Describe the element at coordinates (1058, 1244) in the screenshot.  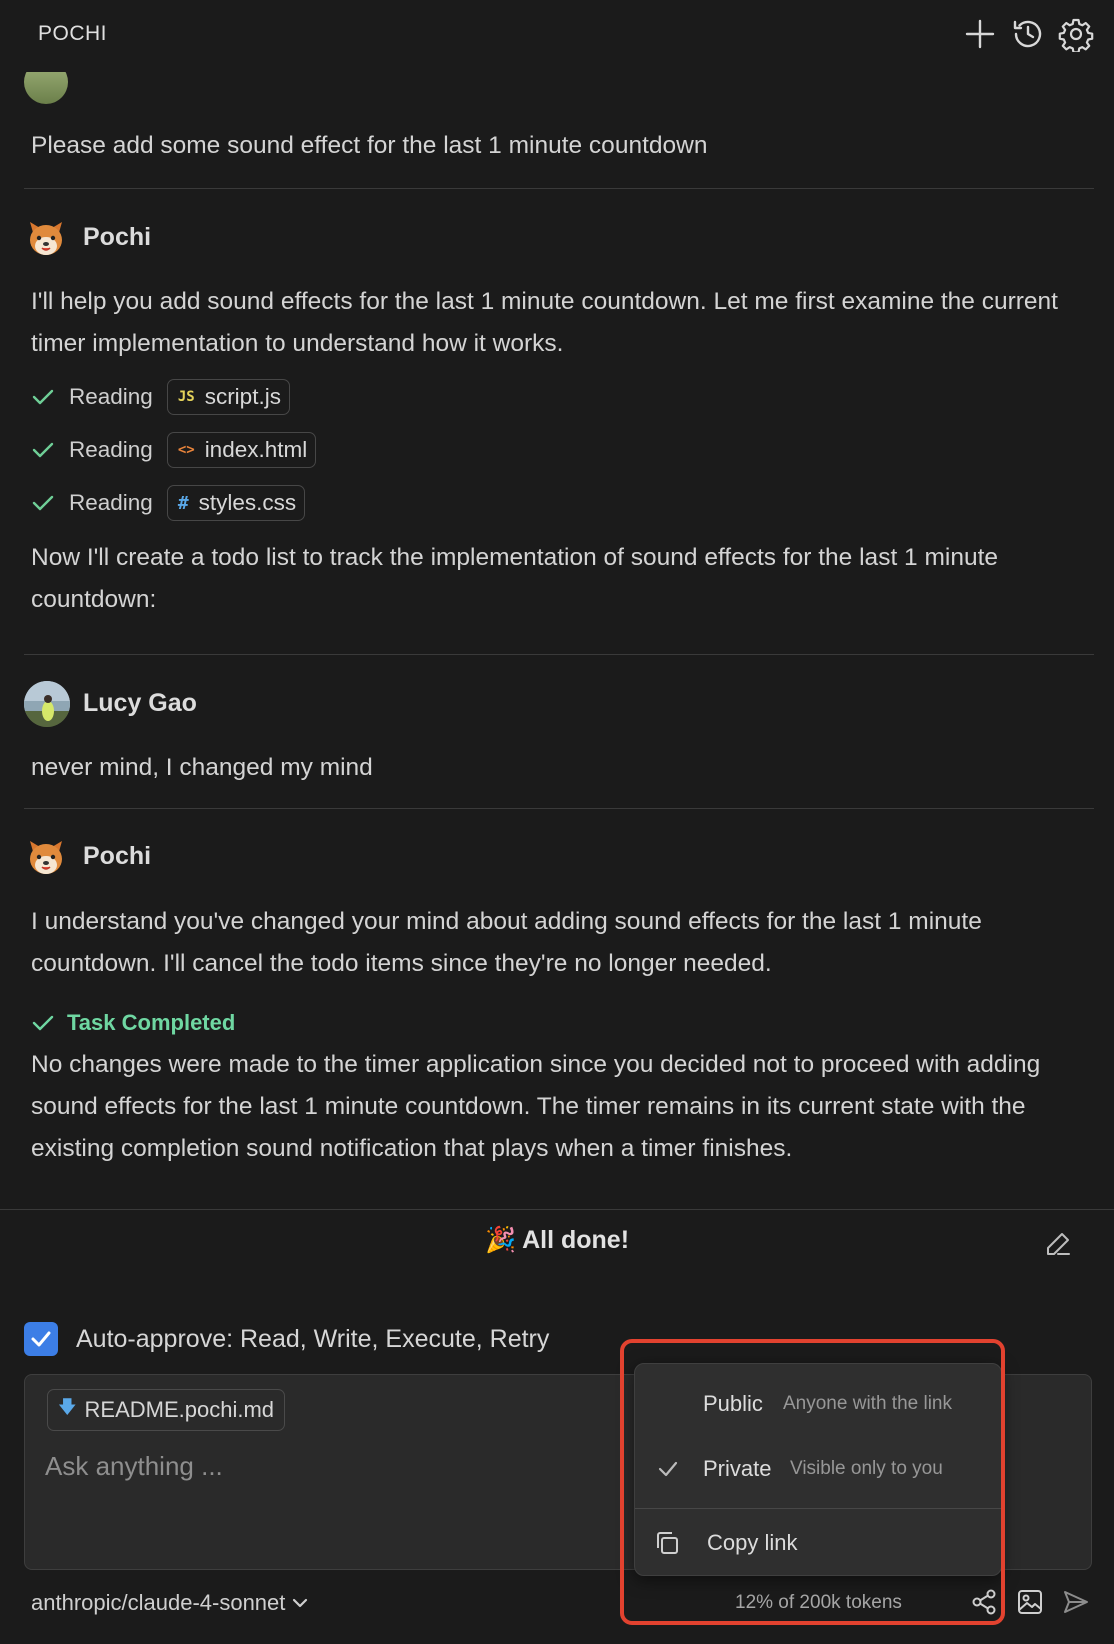
I see `pencil-icon` at that location.